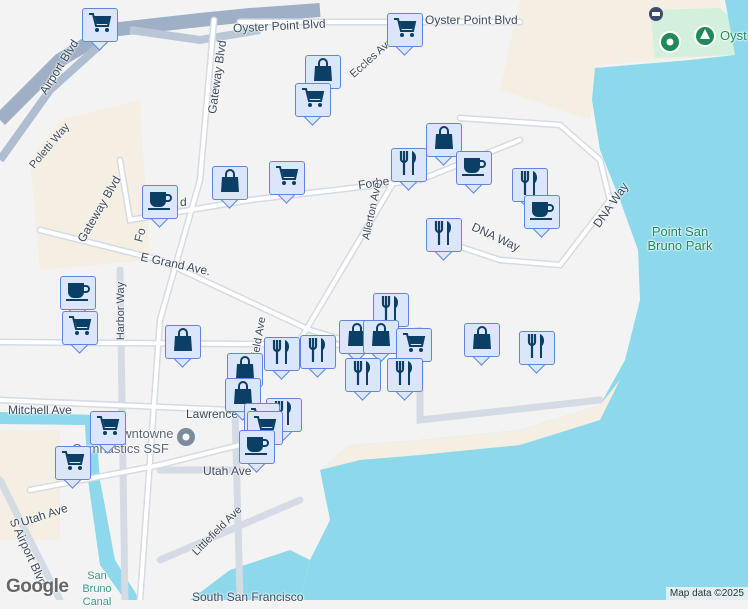 This screenshot has height=609, width=748. I want to click on street-label: Harbor Way, so click(121, 311).